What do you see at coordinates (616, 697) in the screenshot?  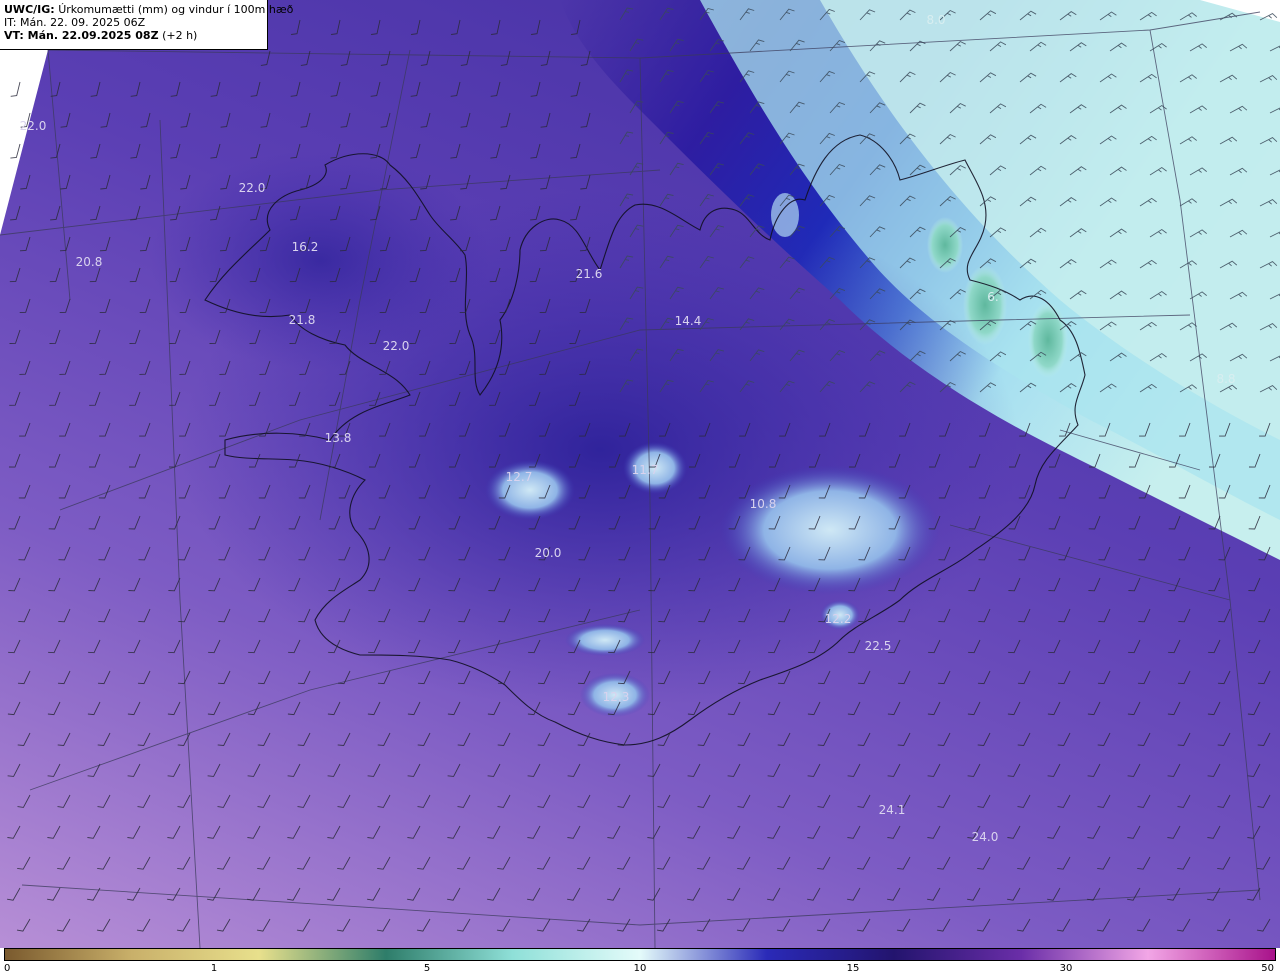 I see `field-value-label: 12.3` at bounding box center [616, 697].